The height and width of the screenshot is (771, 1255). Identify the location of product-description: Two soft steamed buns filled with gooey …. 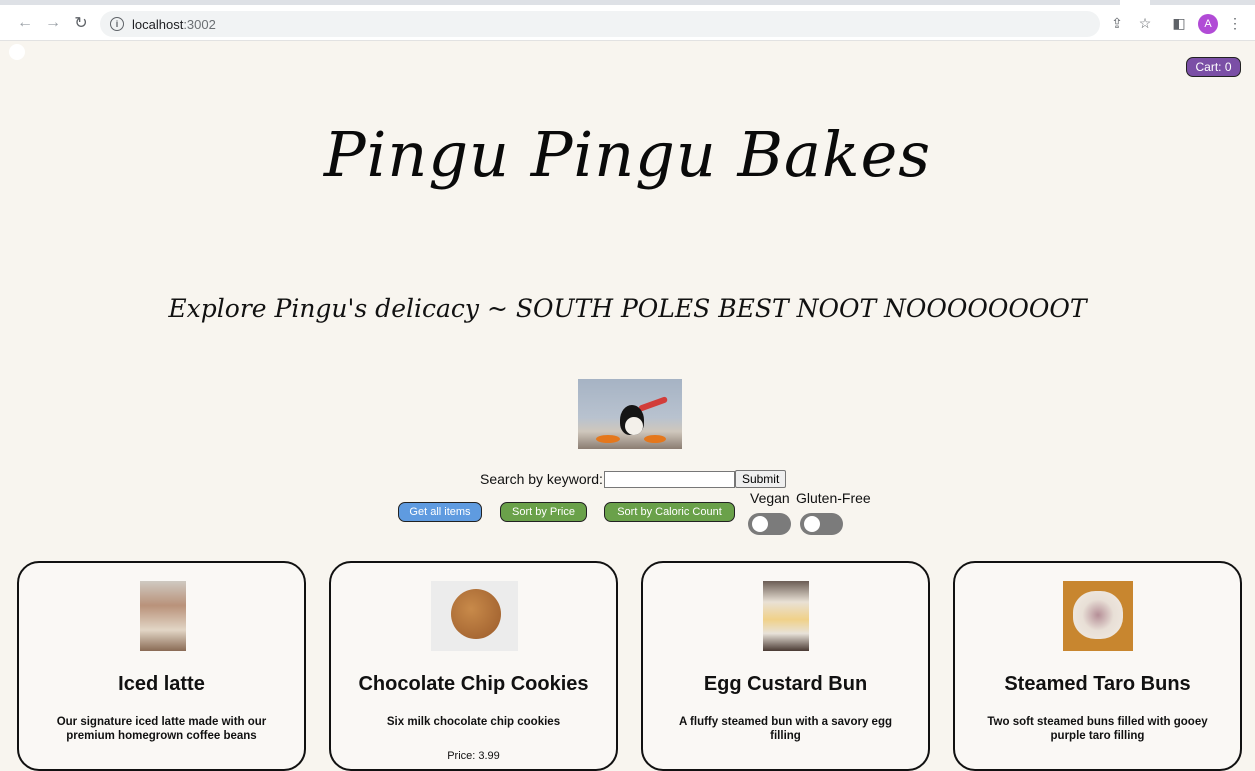
(1097, 729).